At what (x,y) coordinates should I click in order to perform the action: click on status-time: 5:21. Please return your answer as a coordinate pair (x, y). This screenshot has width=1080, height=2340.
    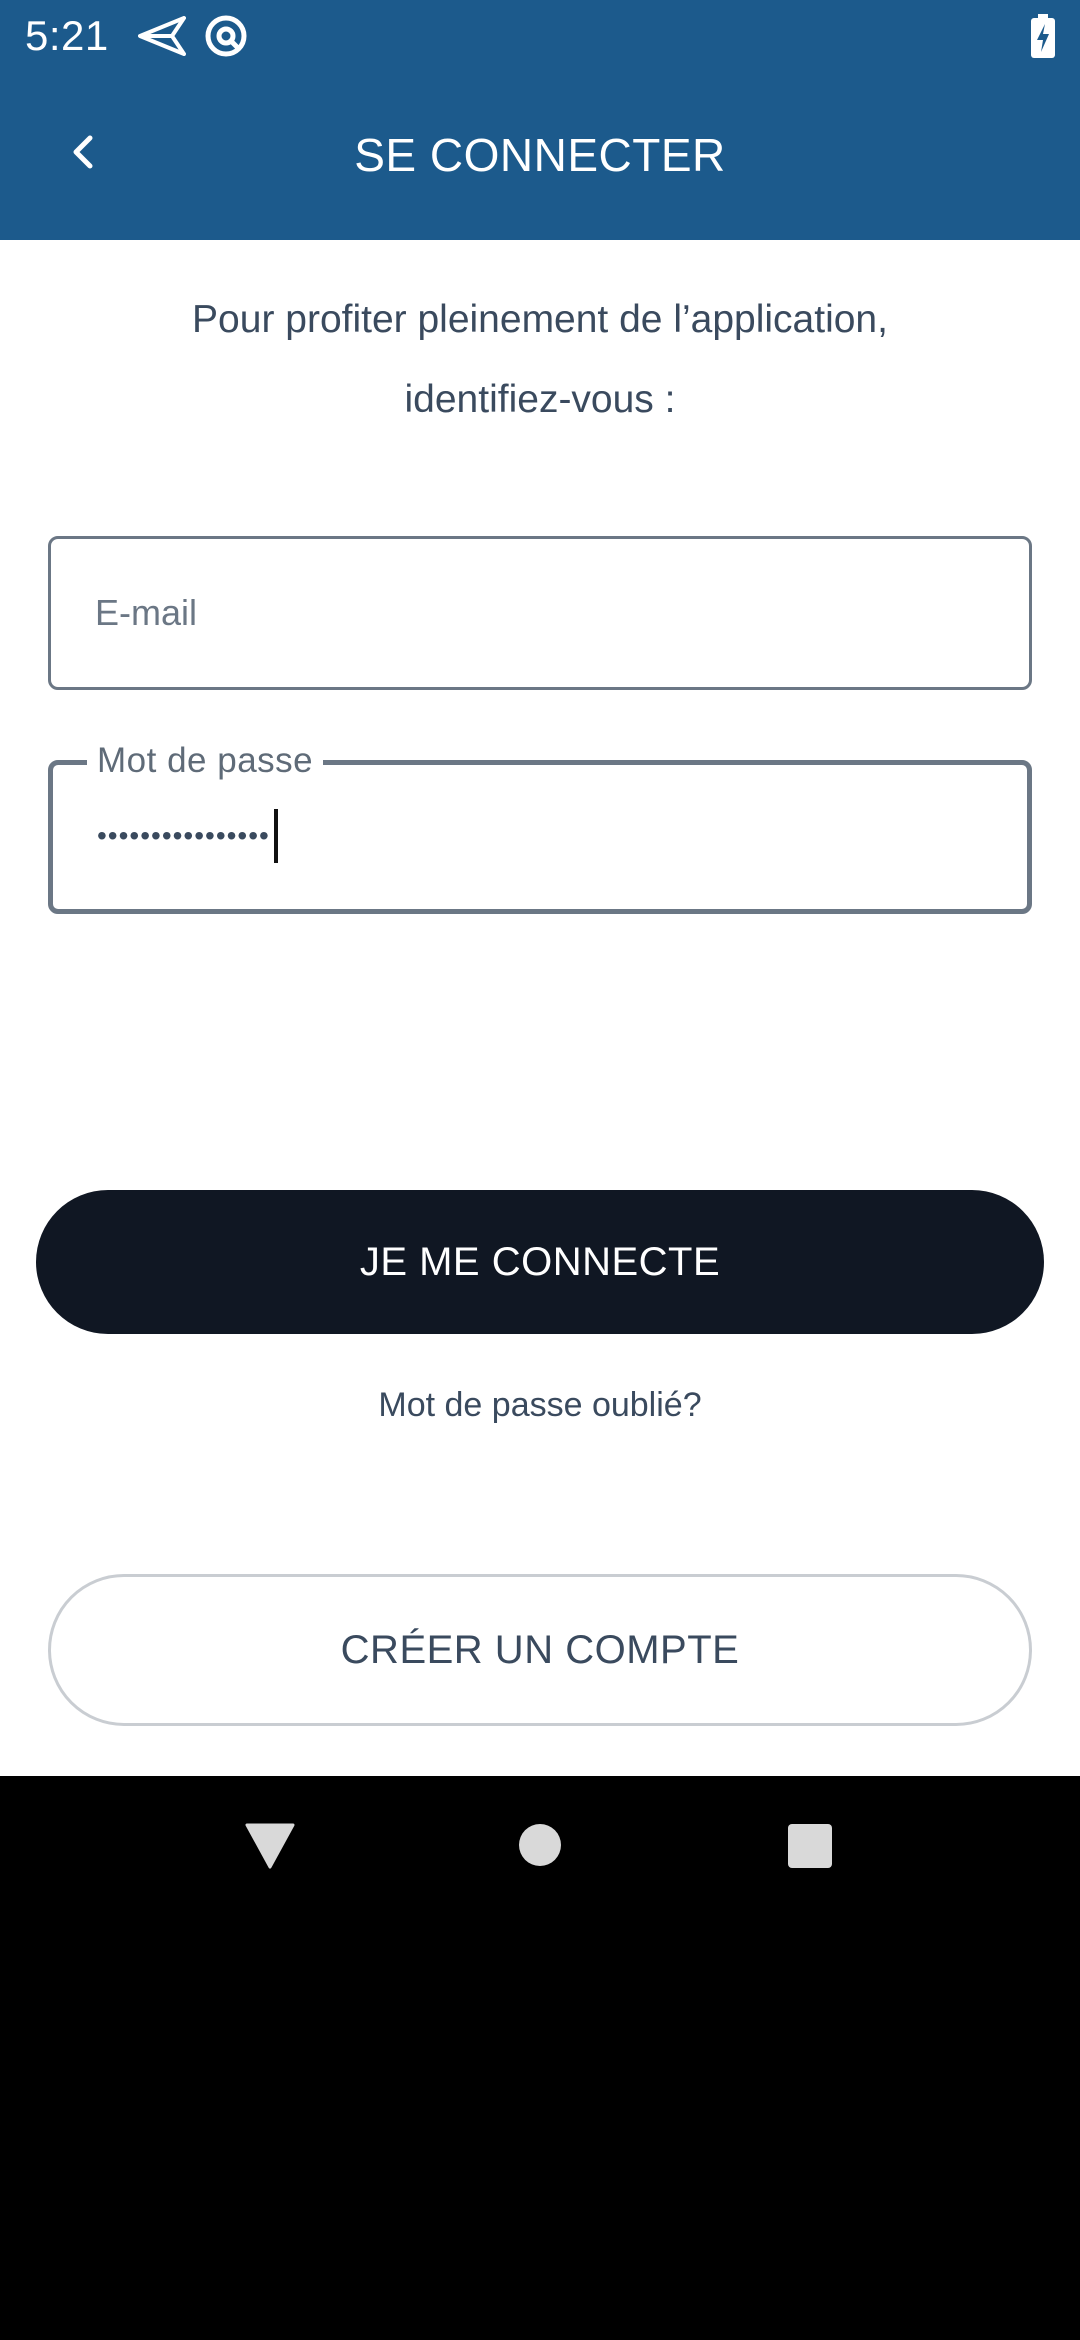
    Looking at the image, I should click on (67, 35).